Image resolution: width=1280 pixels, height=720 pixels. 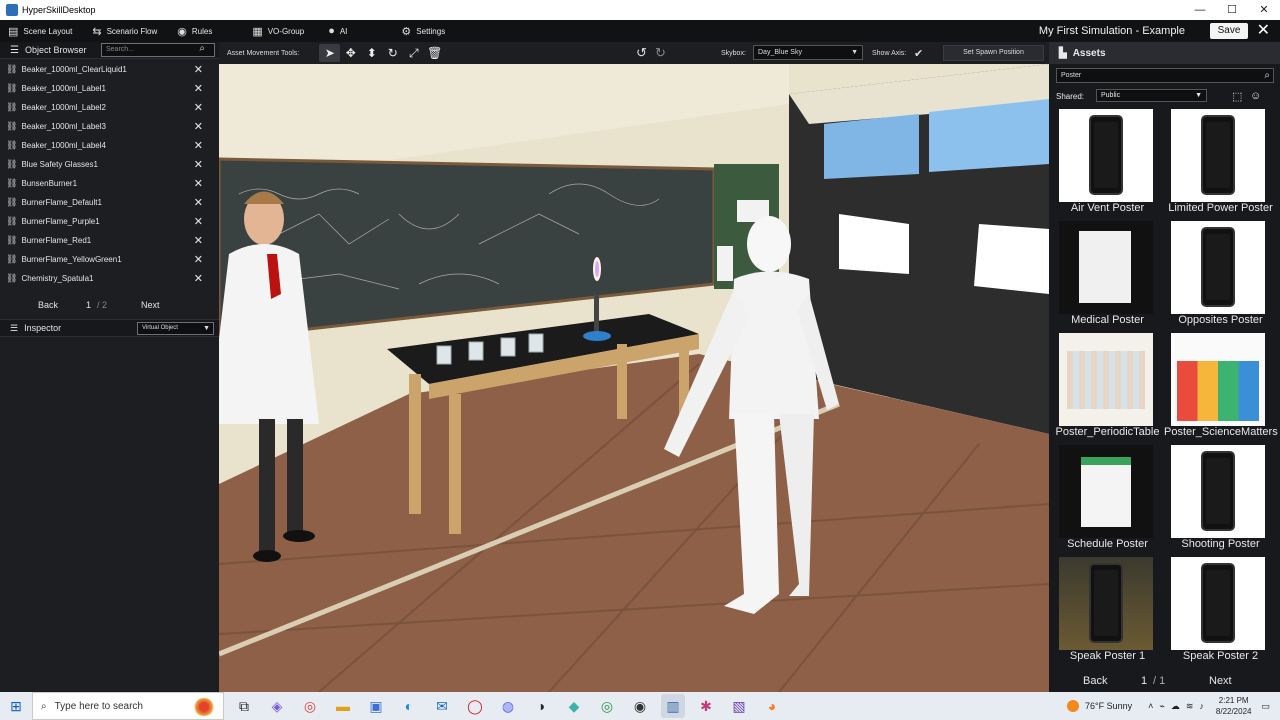 What do you see at coordinates (109, 202) in the screenshot?
I see `list-item: ⛓ BurnerFlame_Default1 ✕` at bounding box center [109, 202].